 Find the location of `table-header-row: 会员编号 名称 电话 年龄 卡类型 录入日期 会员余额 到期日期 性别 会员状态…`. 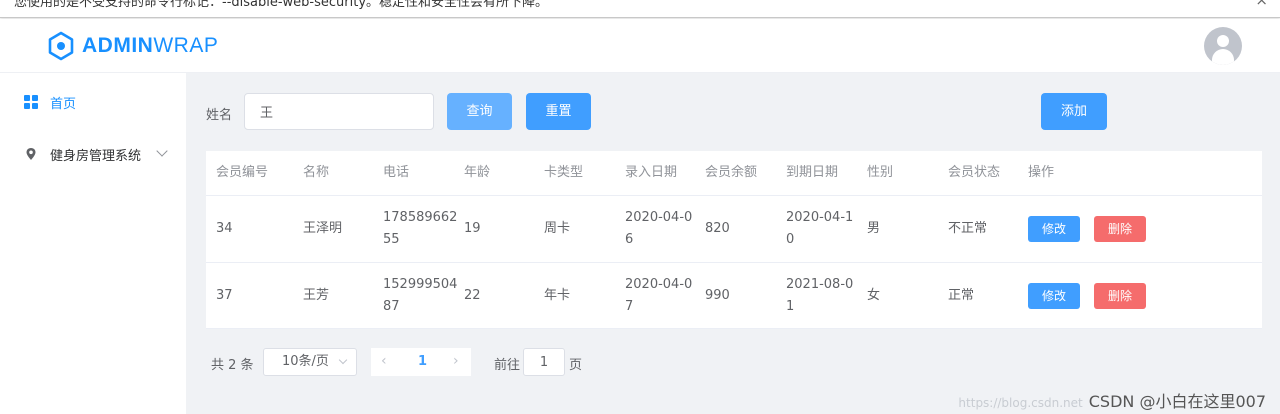

table-header-row: 会员编号 名称 电话 年龄 卡类型 录入日期 会员余额 到期日期 性别 会员状态… is located at coordinates (734, 173).